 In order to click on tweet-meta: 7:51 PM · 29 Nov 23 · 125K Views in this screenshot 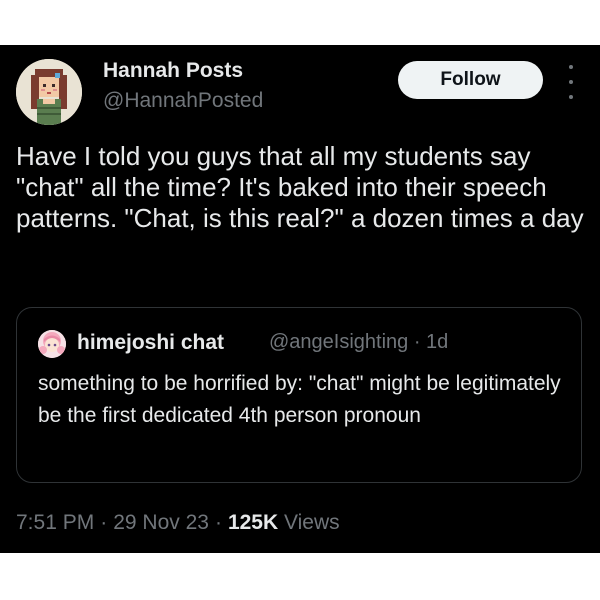, I will do `click(178, 523)`.